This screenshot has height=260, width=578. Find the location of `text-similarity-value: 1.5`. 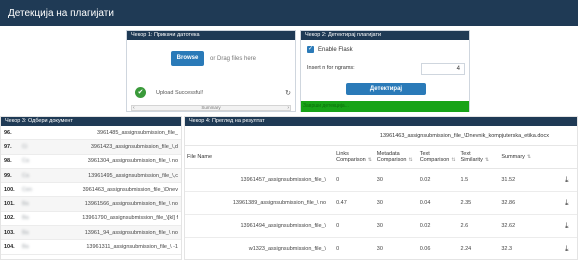

text-similarity-value: 1.5 is located at coordinates (479, 180).